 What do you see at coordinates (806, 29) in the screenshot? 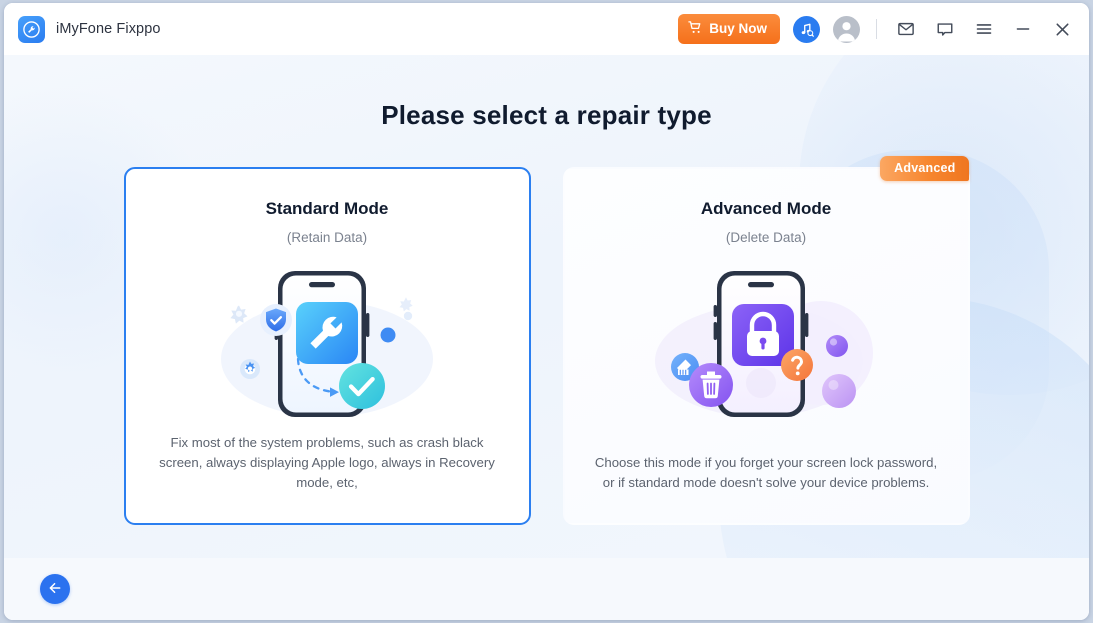
I see `music-search-icon` at bounding box center [806, 29].